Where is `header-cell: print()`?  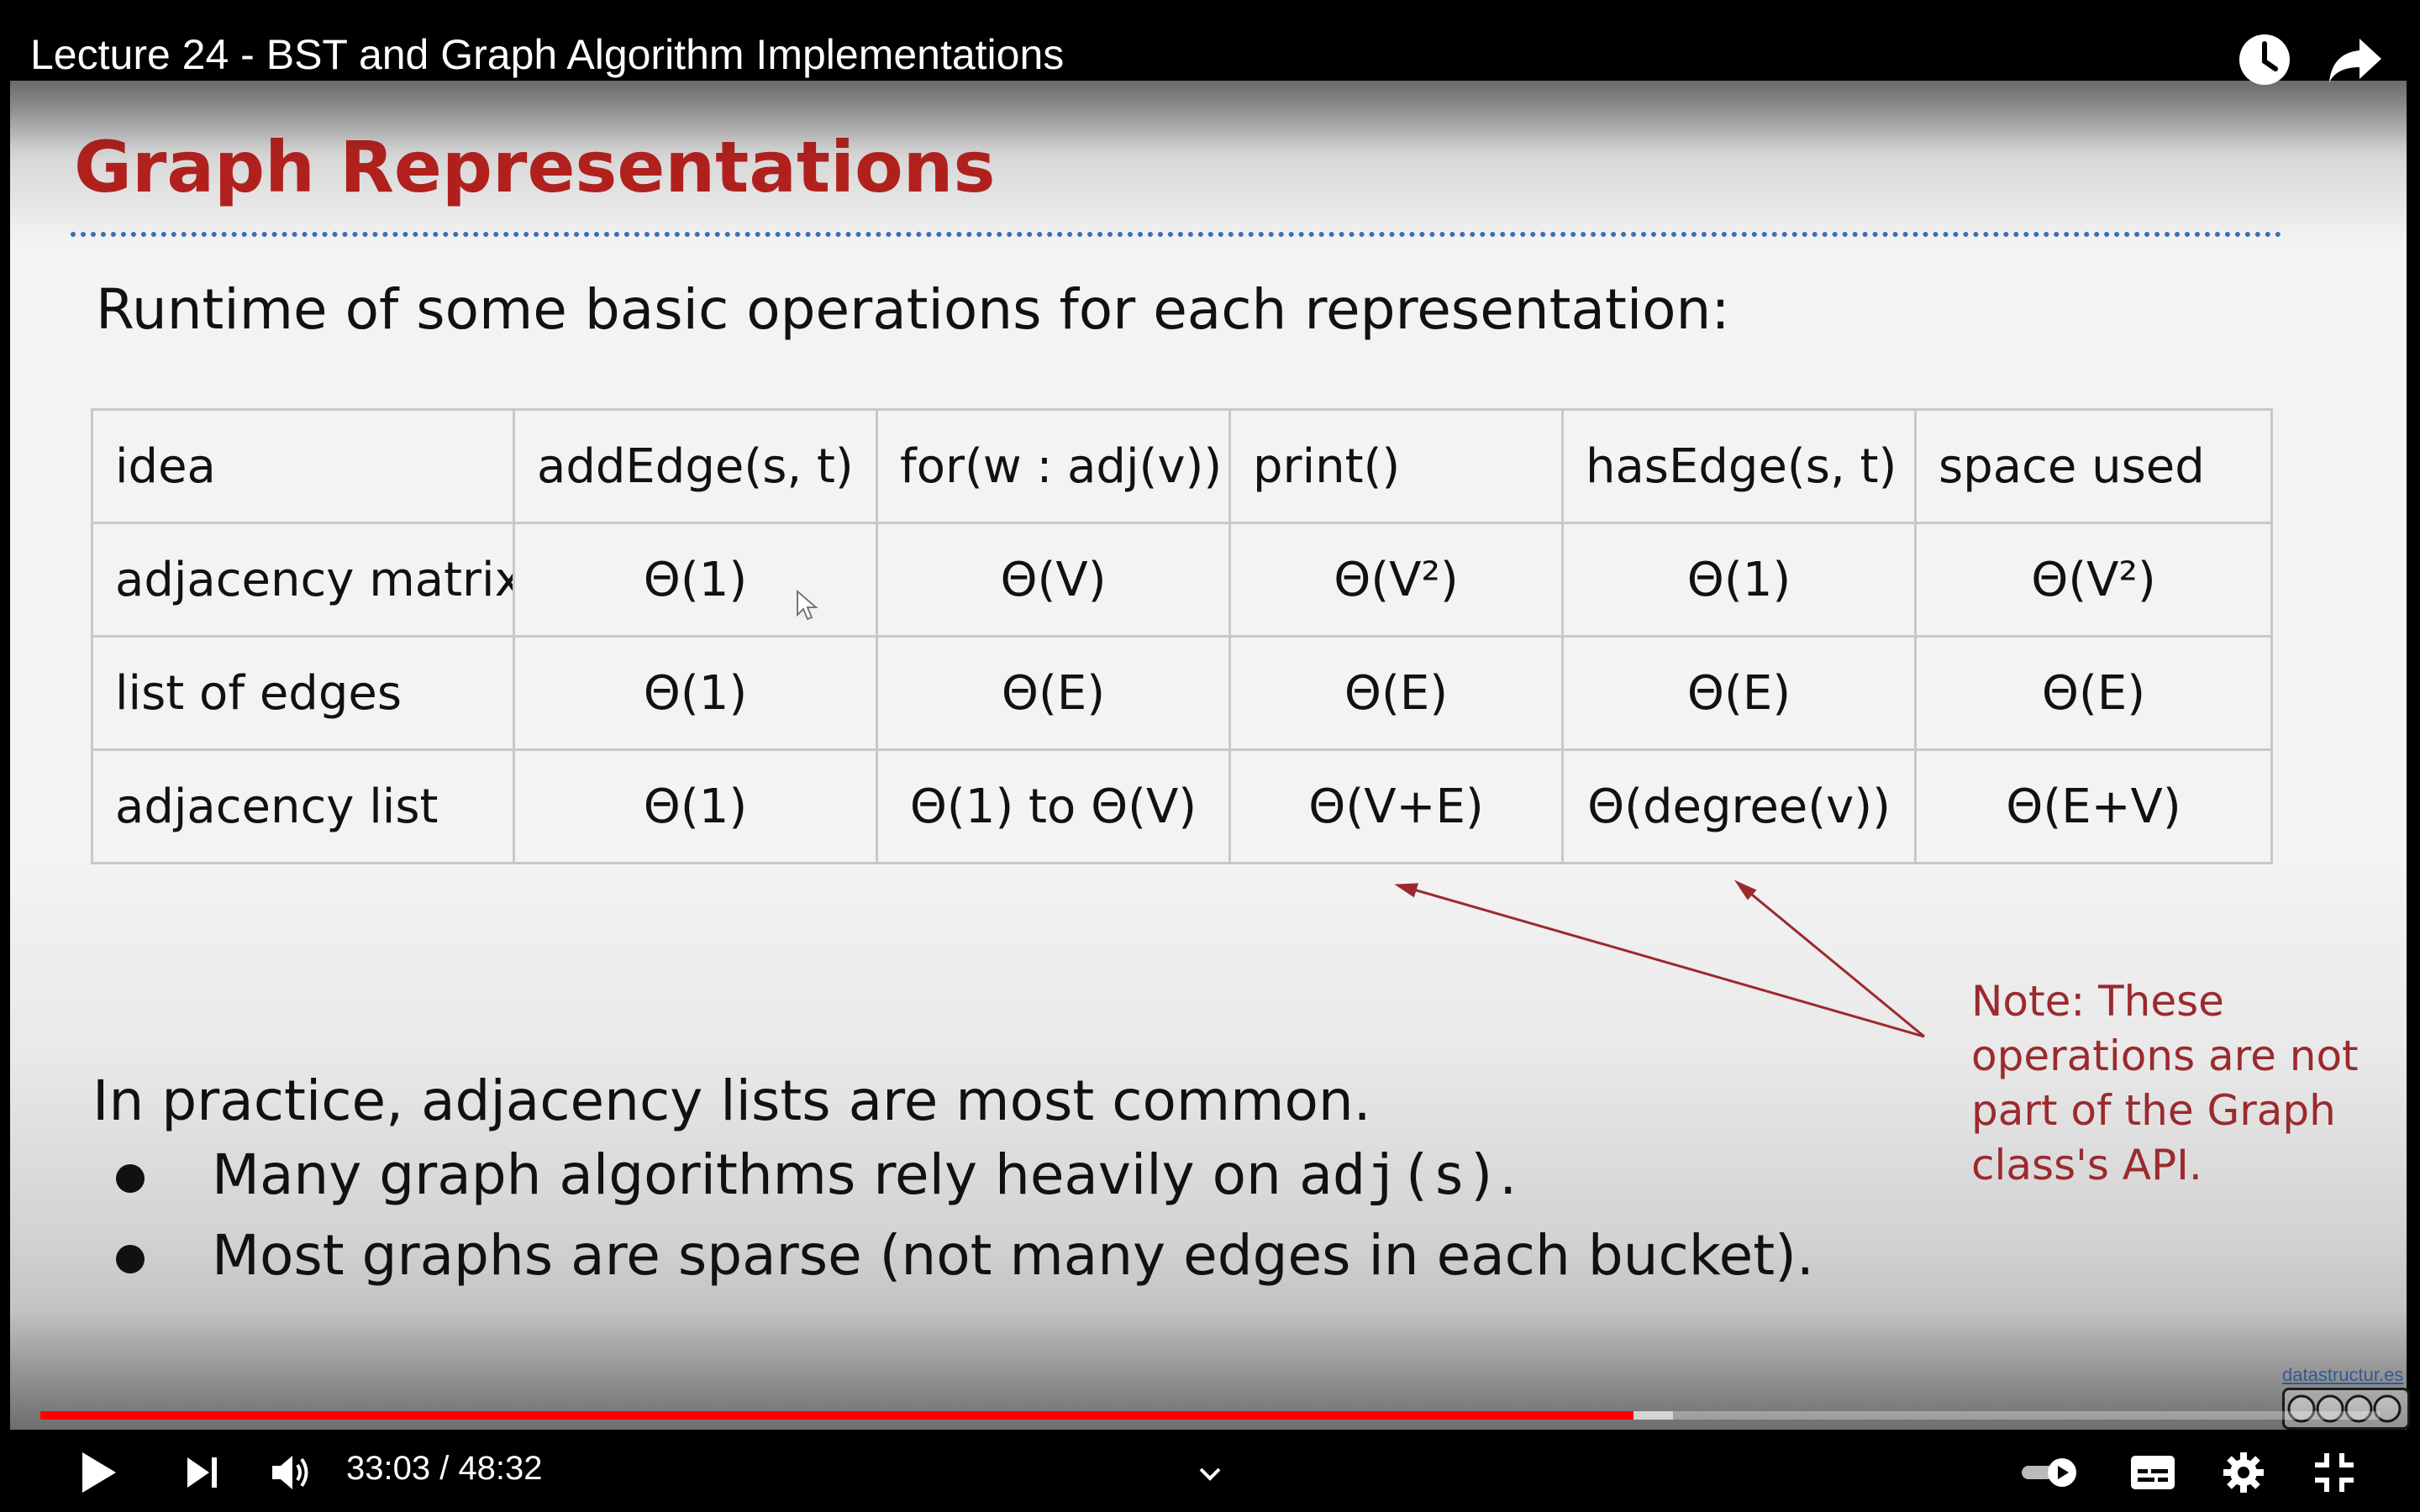
header-cell: print() is located at coordinates (1396, 466).